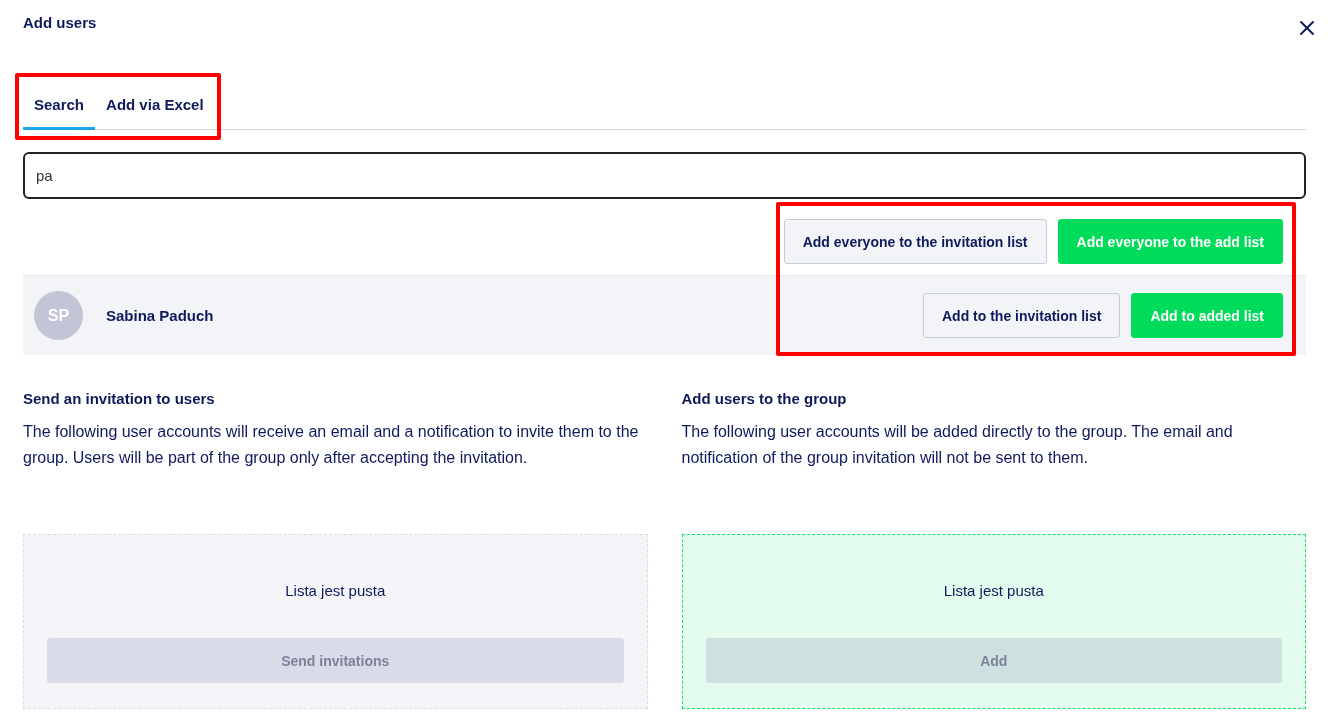 This screenshot has width=1329, height=713. I want to click on dialog-title: Add users, so click(60, 22).